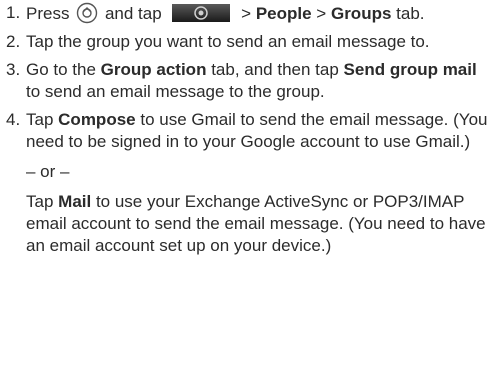  I want to click on group-action-label: Group action, so click(153, 69).